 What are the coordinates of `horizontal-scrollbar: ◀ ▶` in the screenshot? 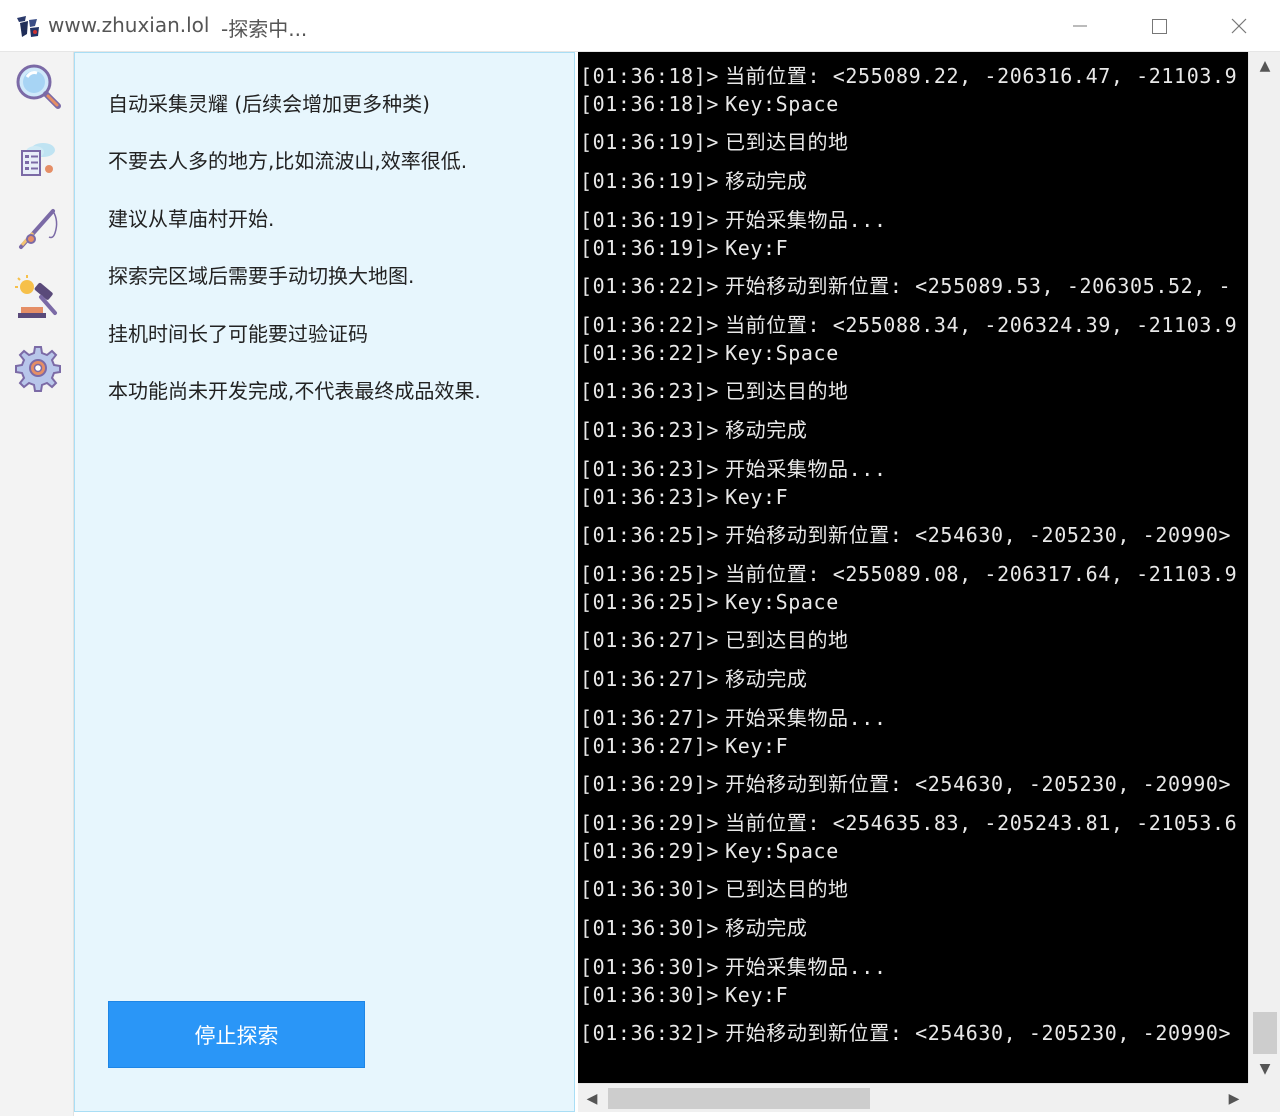 It's located at (913, 1097).